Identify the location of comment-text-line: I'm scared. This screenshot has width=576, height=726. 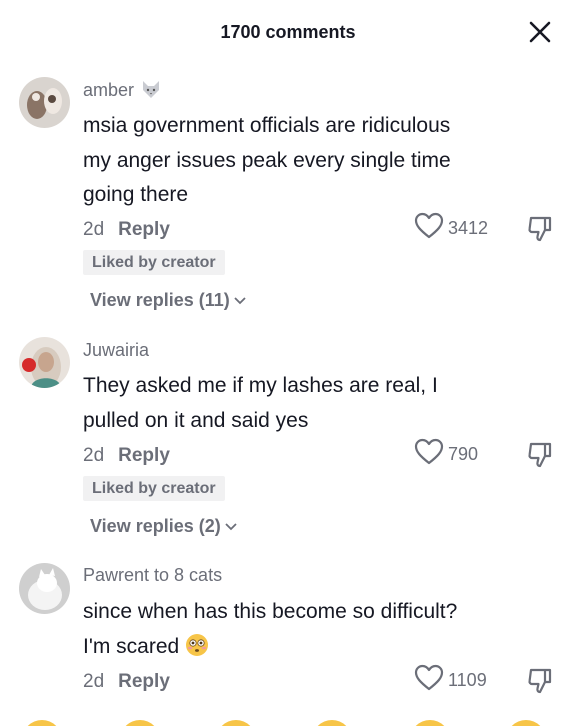
(298, 649).